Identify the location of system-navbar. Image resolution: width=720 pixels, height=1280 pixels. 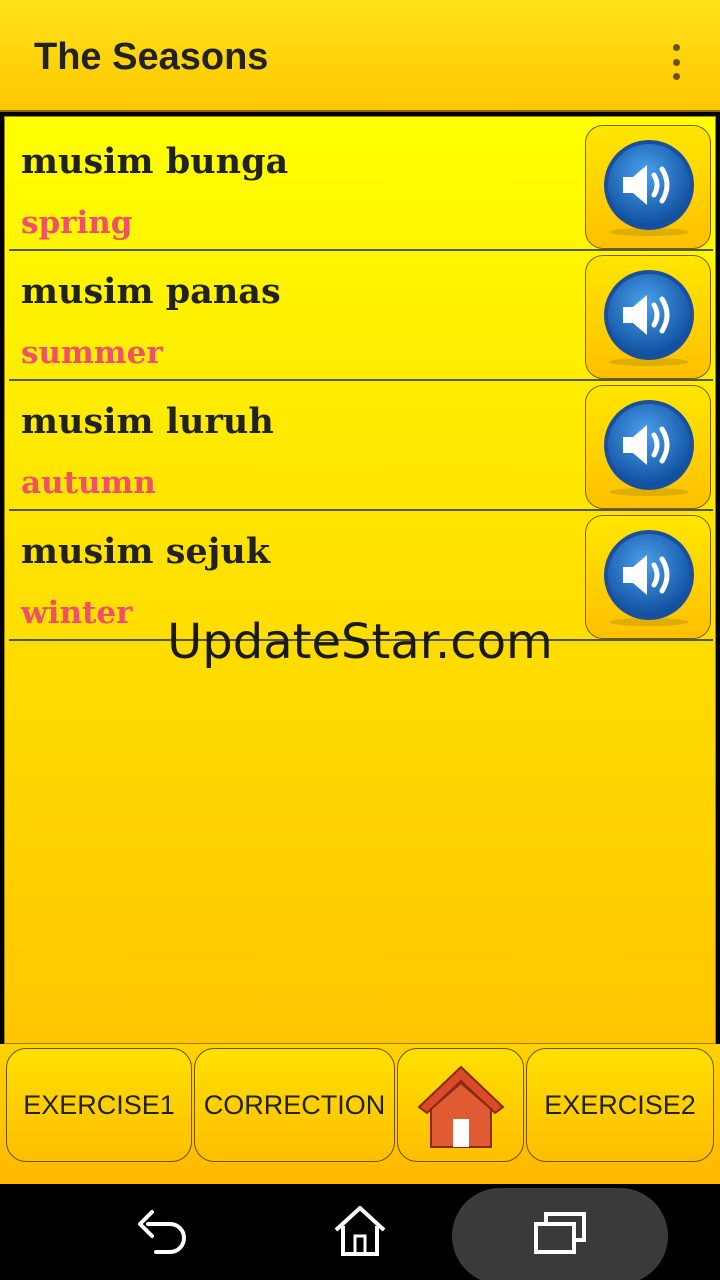
(360, 1232).